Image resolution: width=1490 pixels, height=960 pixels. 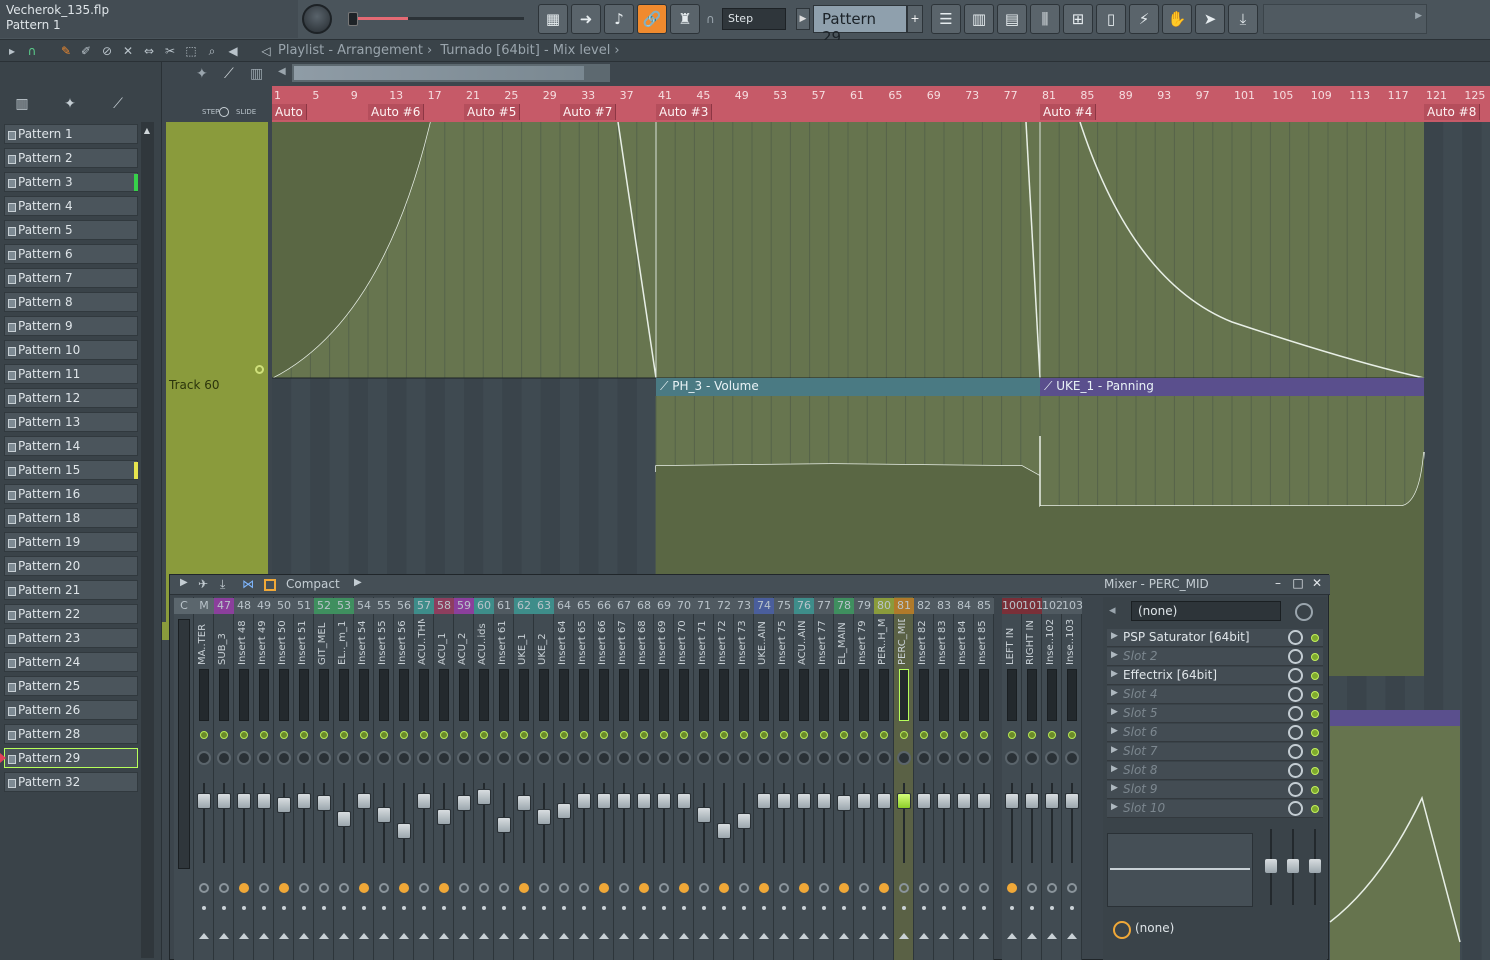 I want to click on mixer-strip: 52 GIT_MEL, so click(x=324, y=778).